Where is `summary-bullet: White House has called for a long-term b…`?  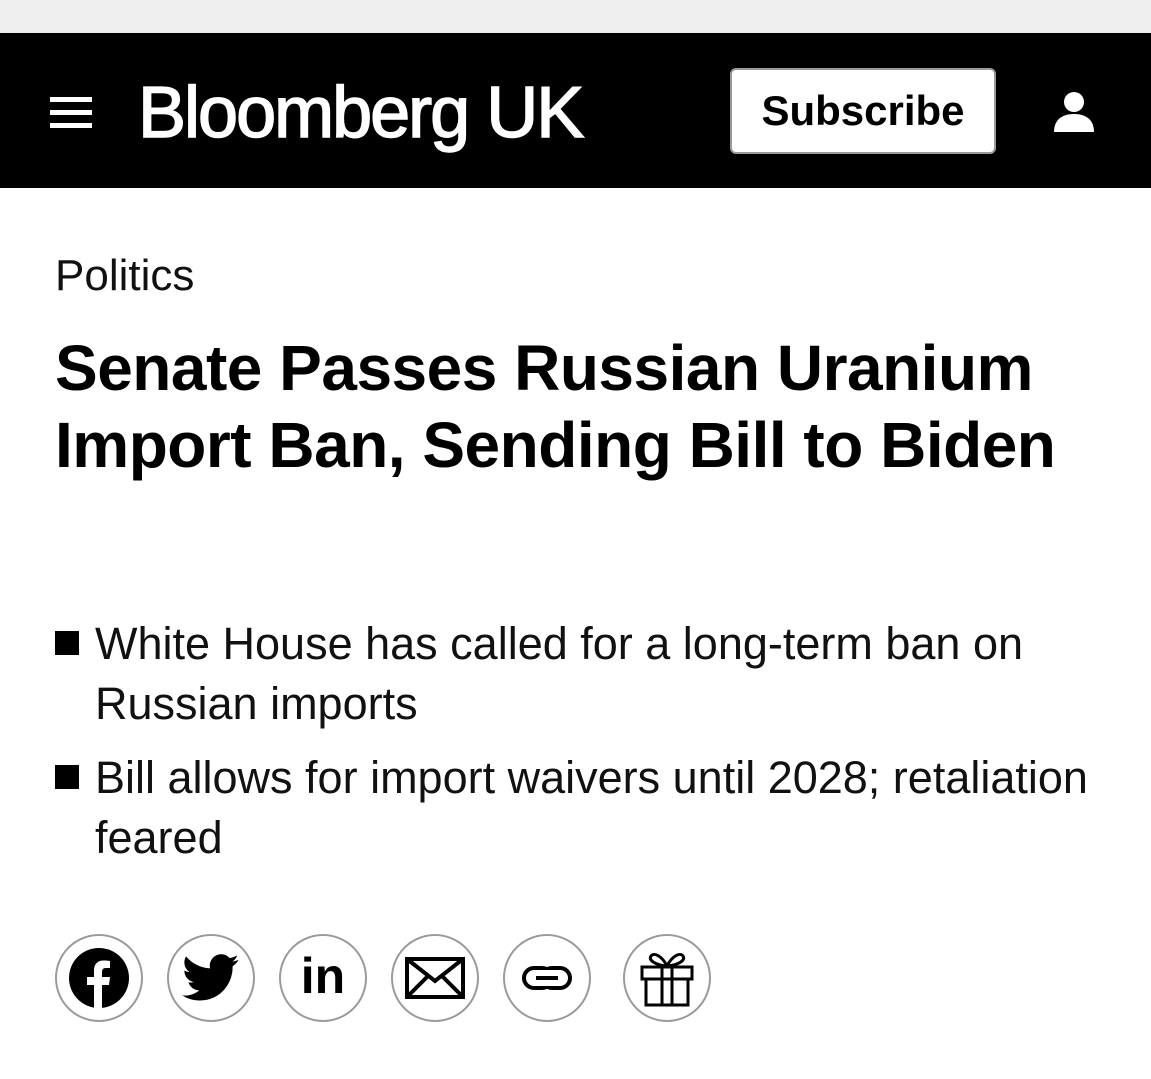 summary-bullet: White House has called for a long-term b… is located at coordinates (575, 674).